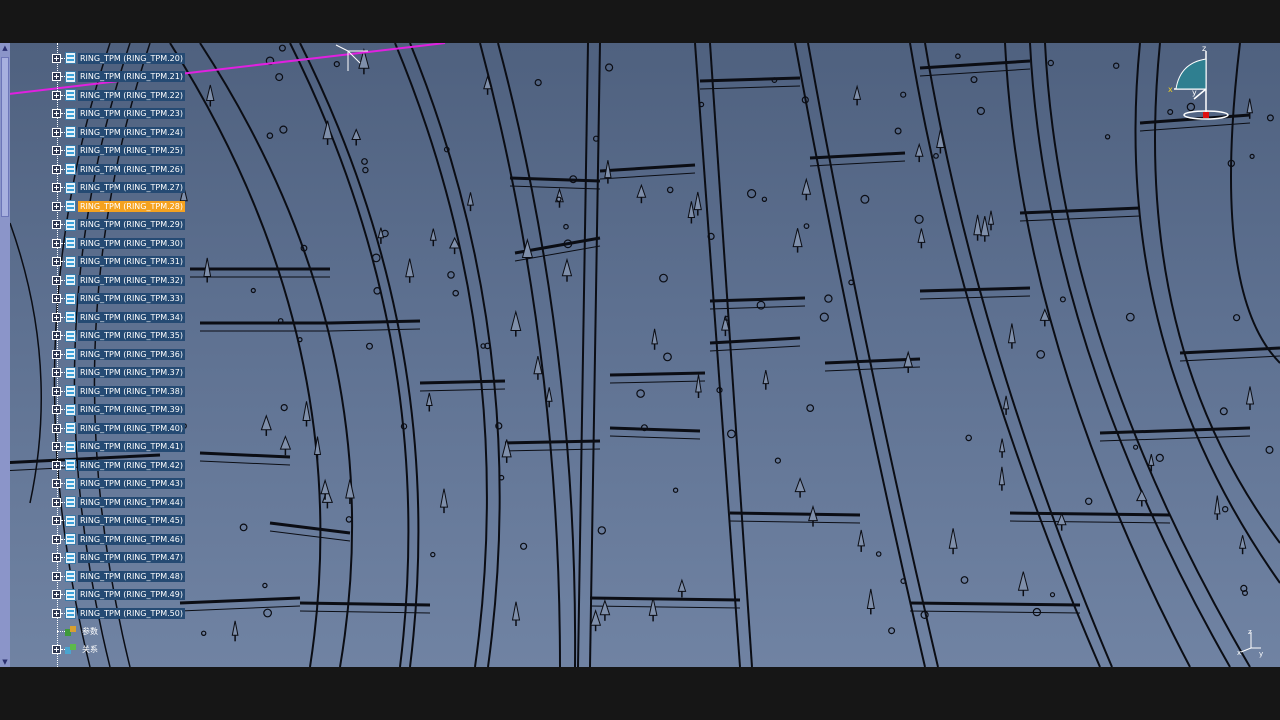 The width and height of the screenshot is (1280, 720). I want to click on tree-item-ring-tpm: RING_TPM (RING_TPM.28), so click(117, 206).